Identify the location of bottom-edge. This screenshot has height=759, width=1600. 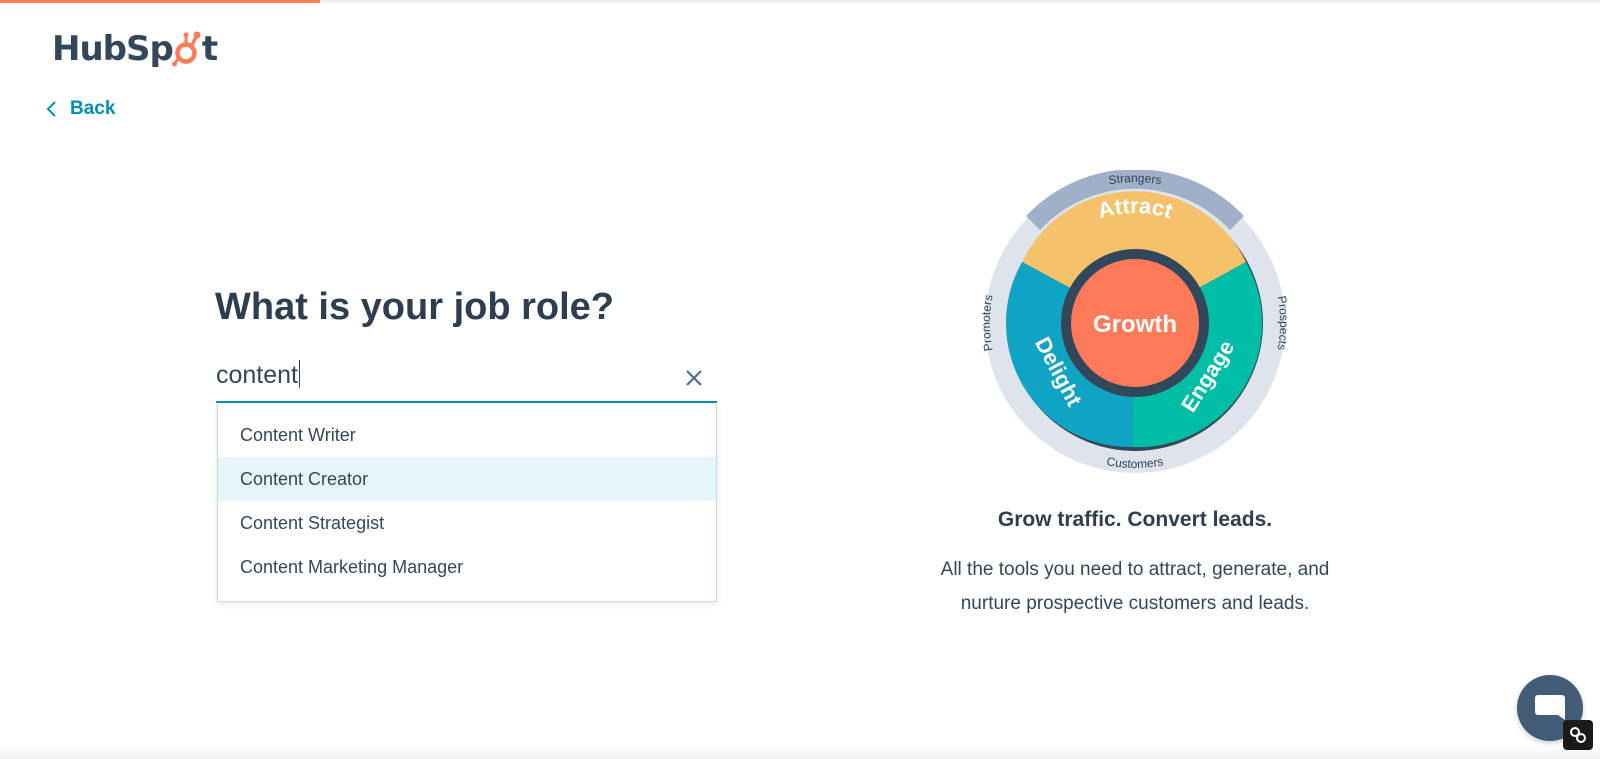
(800, 751).